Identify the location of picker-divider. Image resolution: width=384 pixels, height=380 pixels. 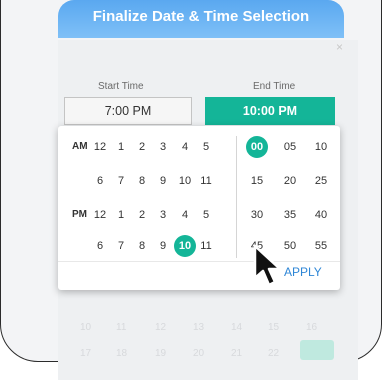
(236, 197).